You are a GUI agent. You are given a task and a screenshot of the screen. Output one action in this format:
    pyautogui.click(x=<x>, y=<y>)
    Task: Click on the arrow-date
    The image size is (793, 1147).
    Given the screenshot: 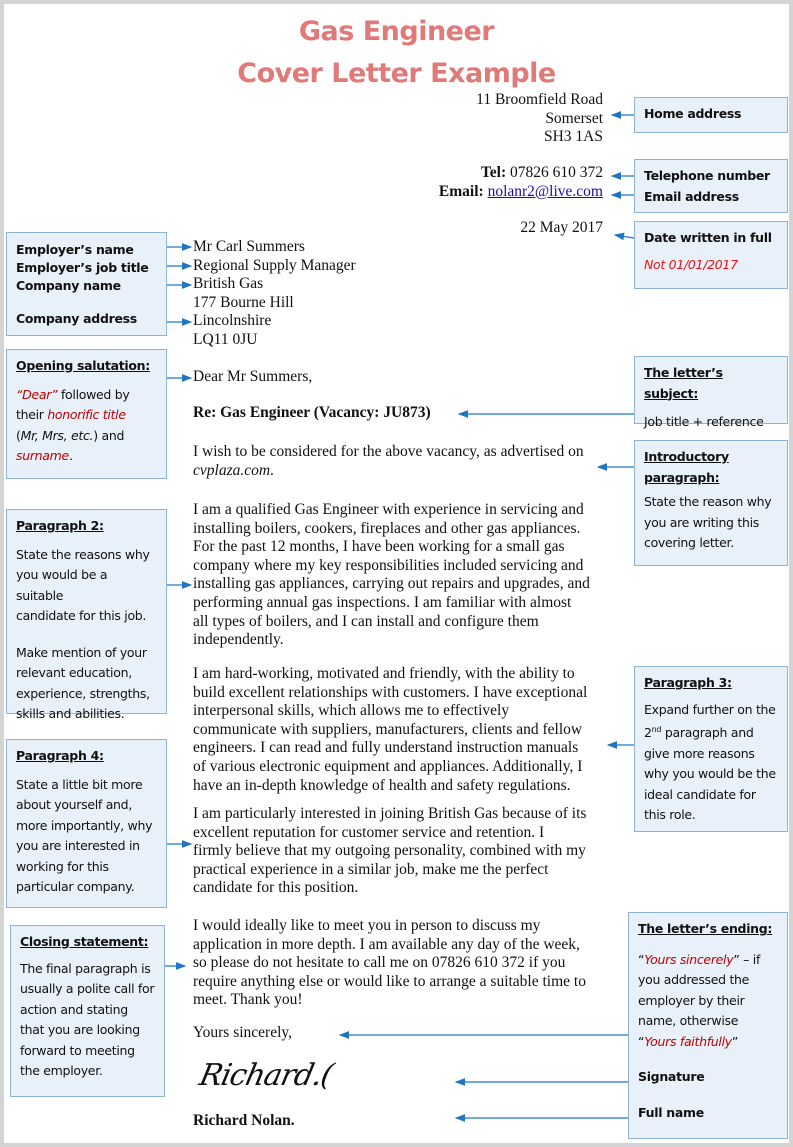 What is the action you would take?
    pyautogui.click(x=624, y=236)
    